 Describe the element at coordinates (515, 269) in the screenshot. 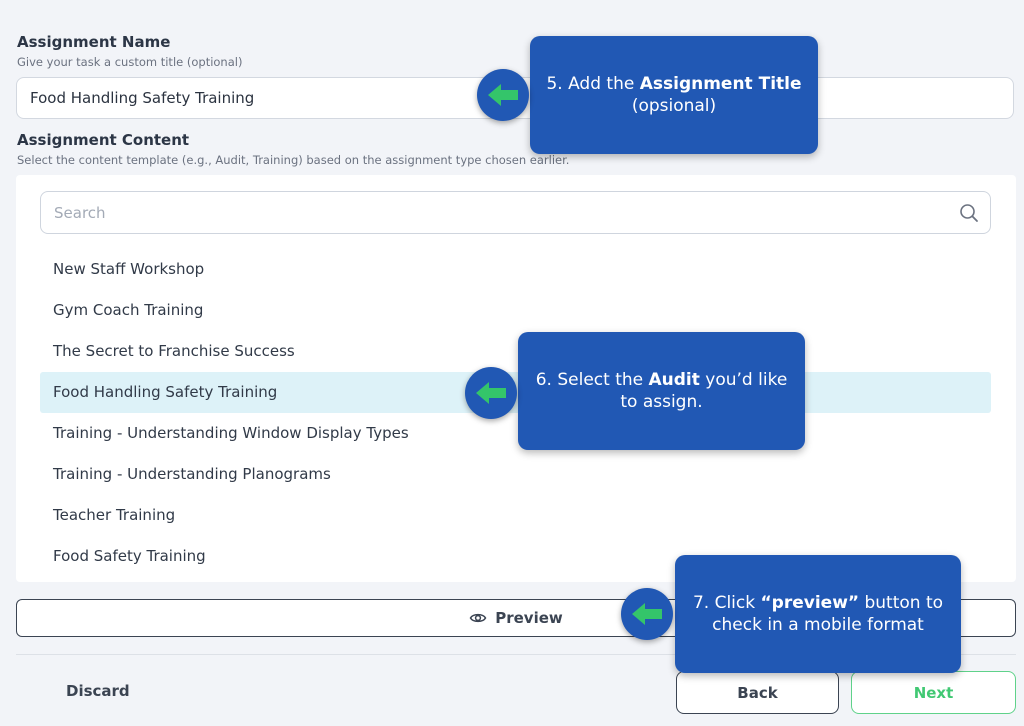

I see `content-list-item: New Staff Workshop` at that location.